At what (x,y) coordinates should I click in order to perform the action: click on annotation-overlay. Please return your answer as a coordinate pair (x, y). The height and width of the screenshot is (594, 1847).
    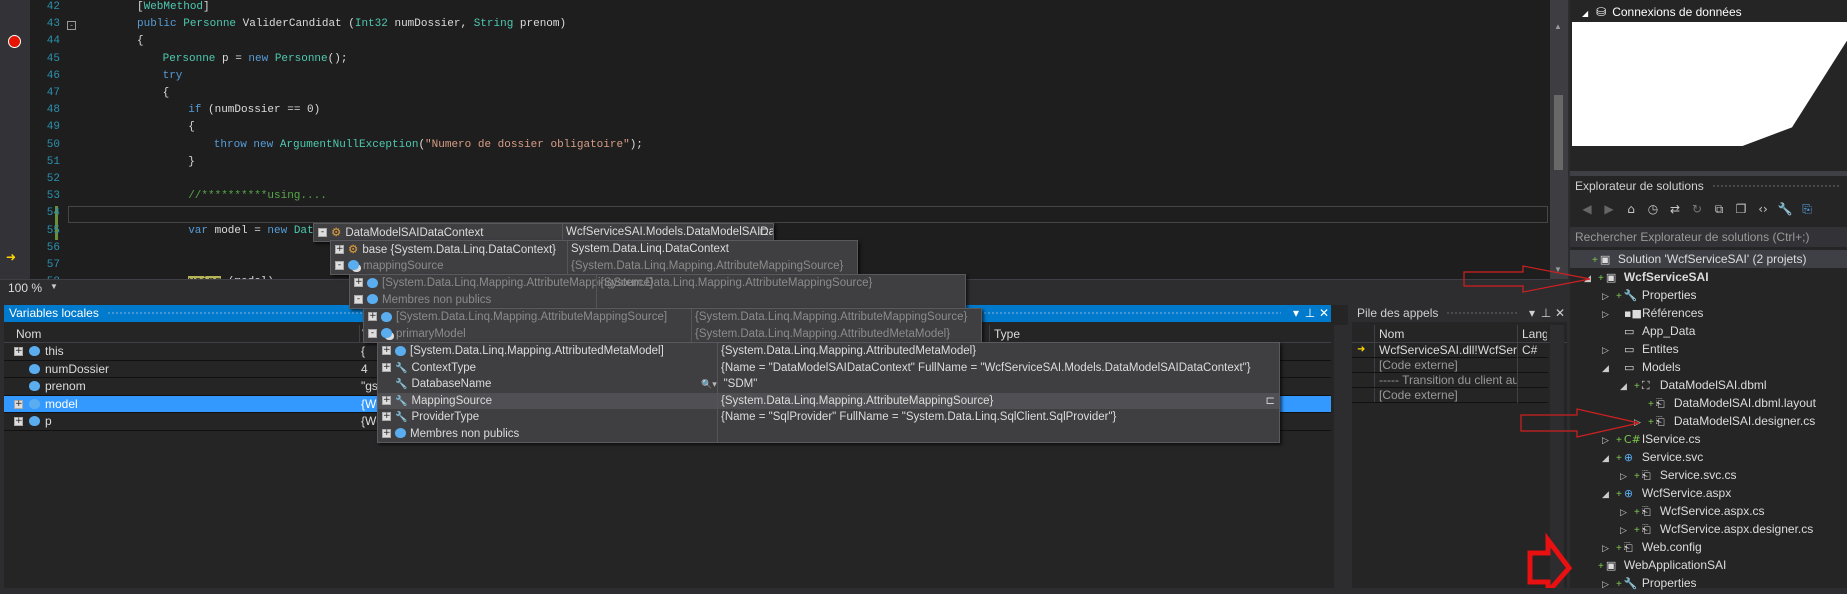
    Looking at the image, I should click on (1551, 426).